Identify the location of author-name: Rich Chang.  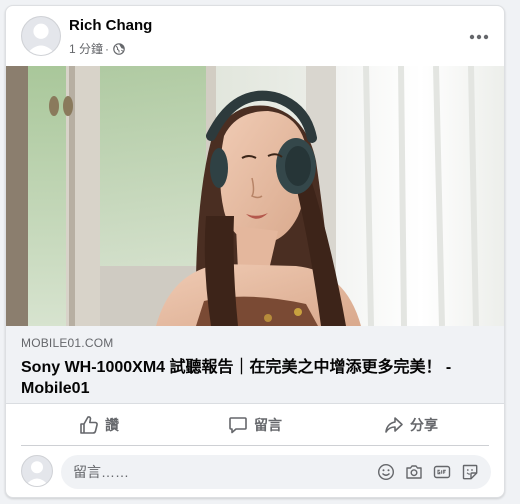
(110, 25).